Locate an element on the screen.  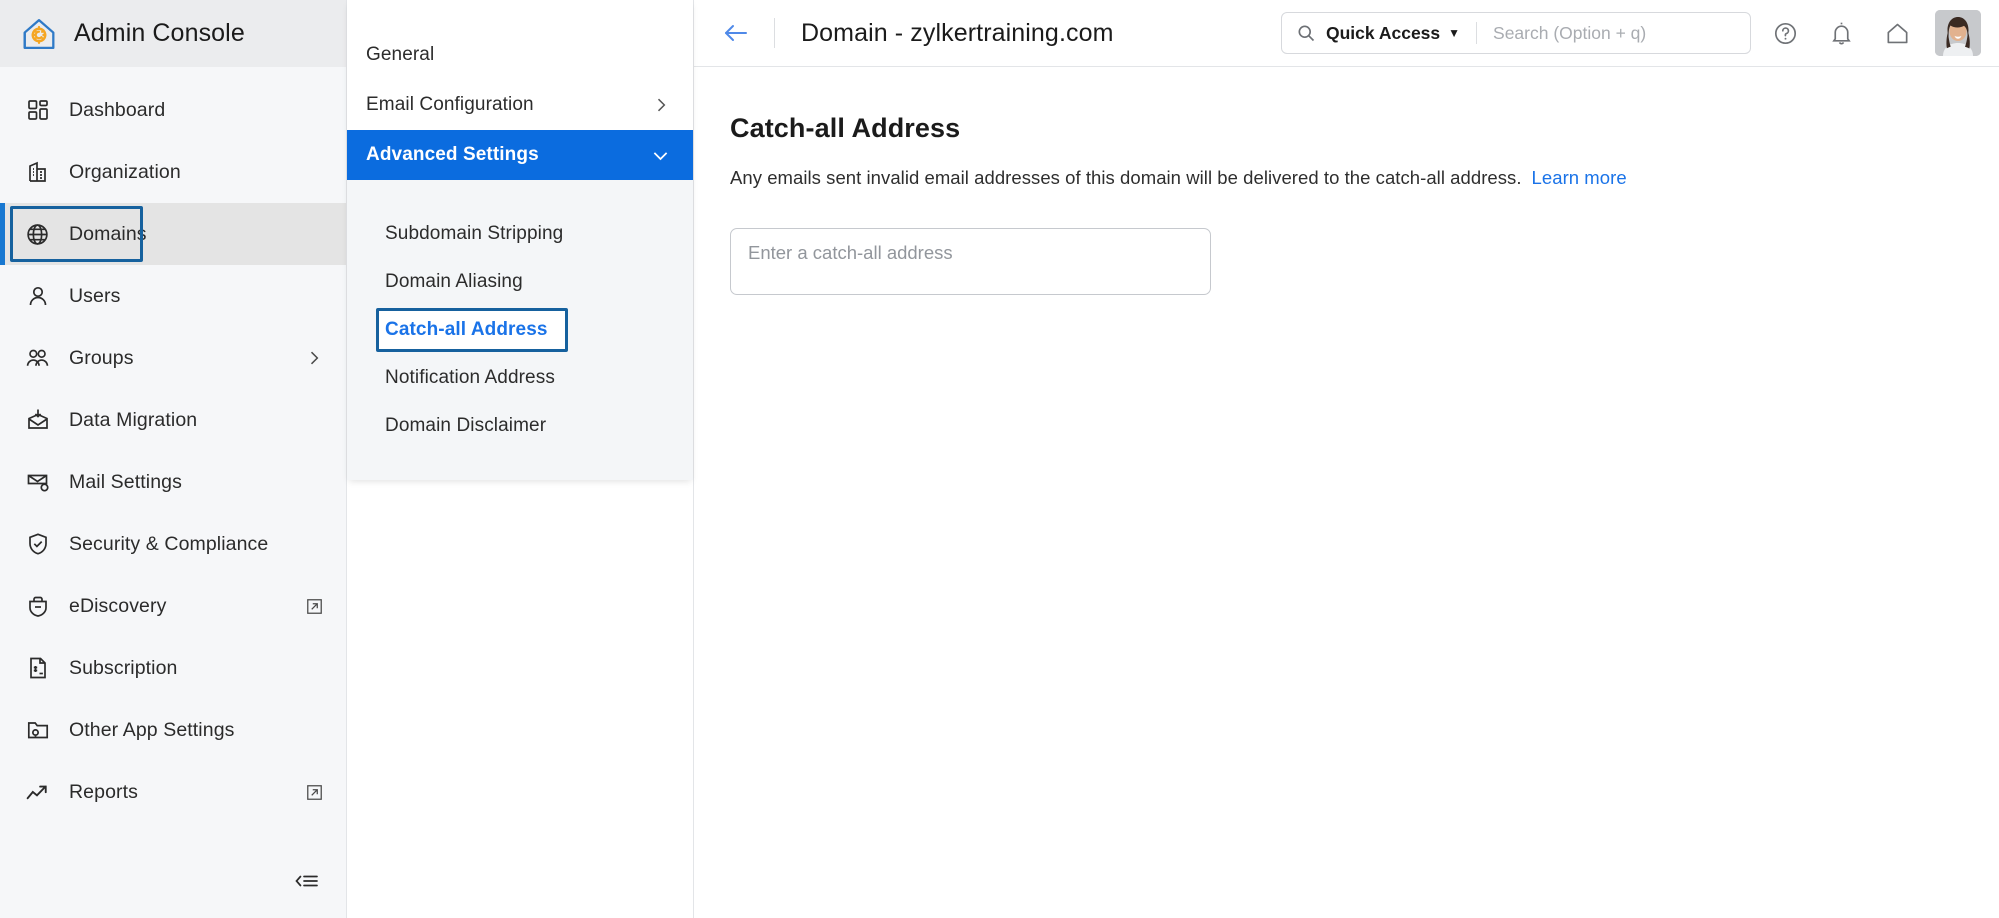
submenu-item-label: Email Configuration is located at coordinates (450, 104).